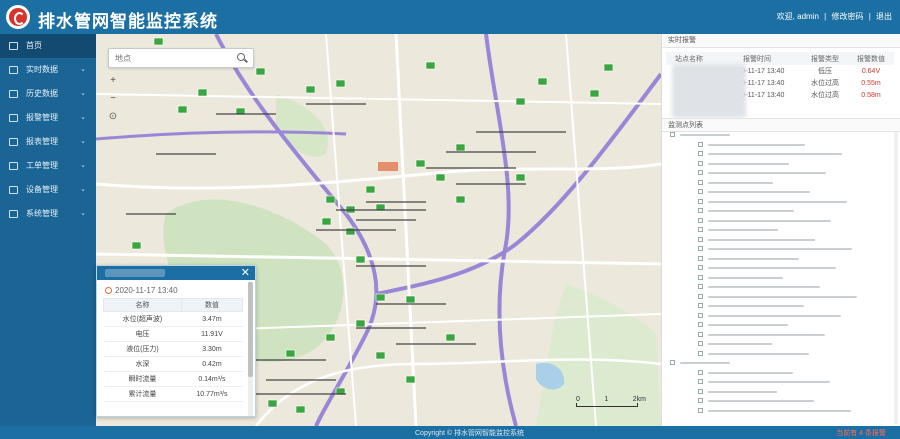  What do you see at coordinates (48, 94) in the screenshot?
I see `sidebar-item-history: 历史数据 ⌄` at bounding box center [48, 94].